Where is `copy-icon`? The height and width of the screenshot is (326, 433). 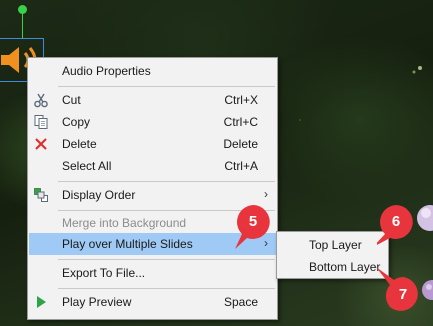 copy-icon is located at coordinates (41, 122).